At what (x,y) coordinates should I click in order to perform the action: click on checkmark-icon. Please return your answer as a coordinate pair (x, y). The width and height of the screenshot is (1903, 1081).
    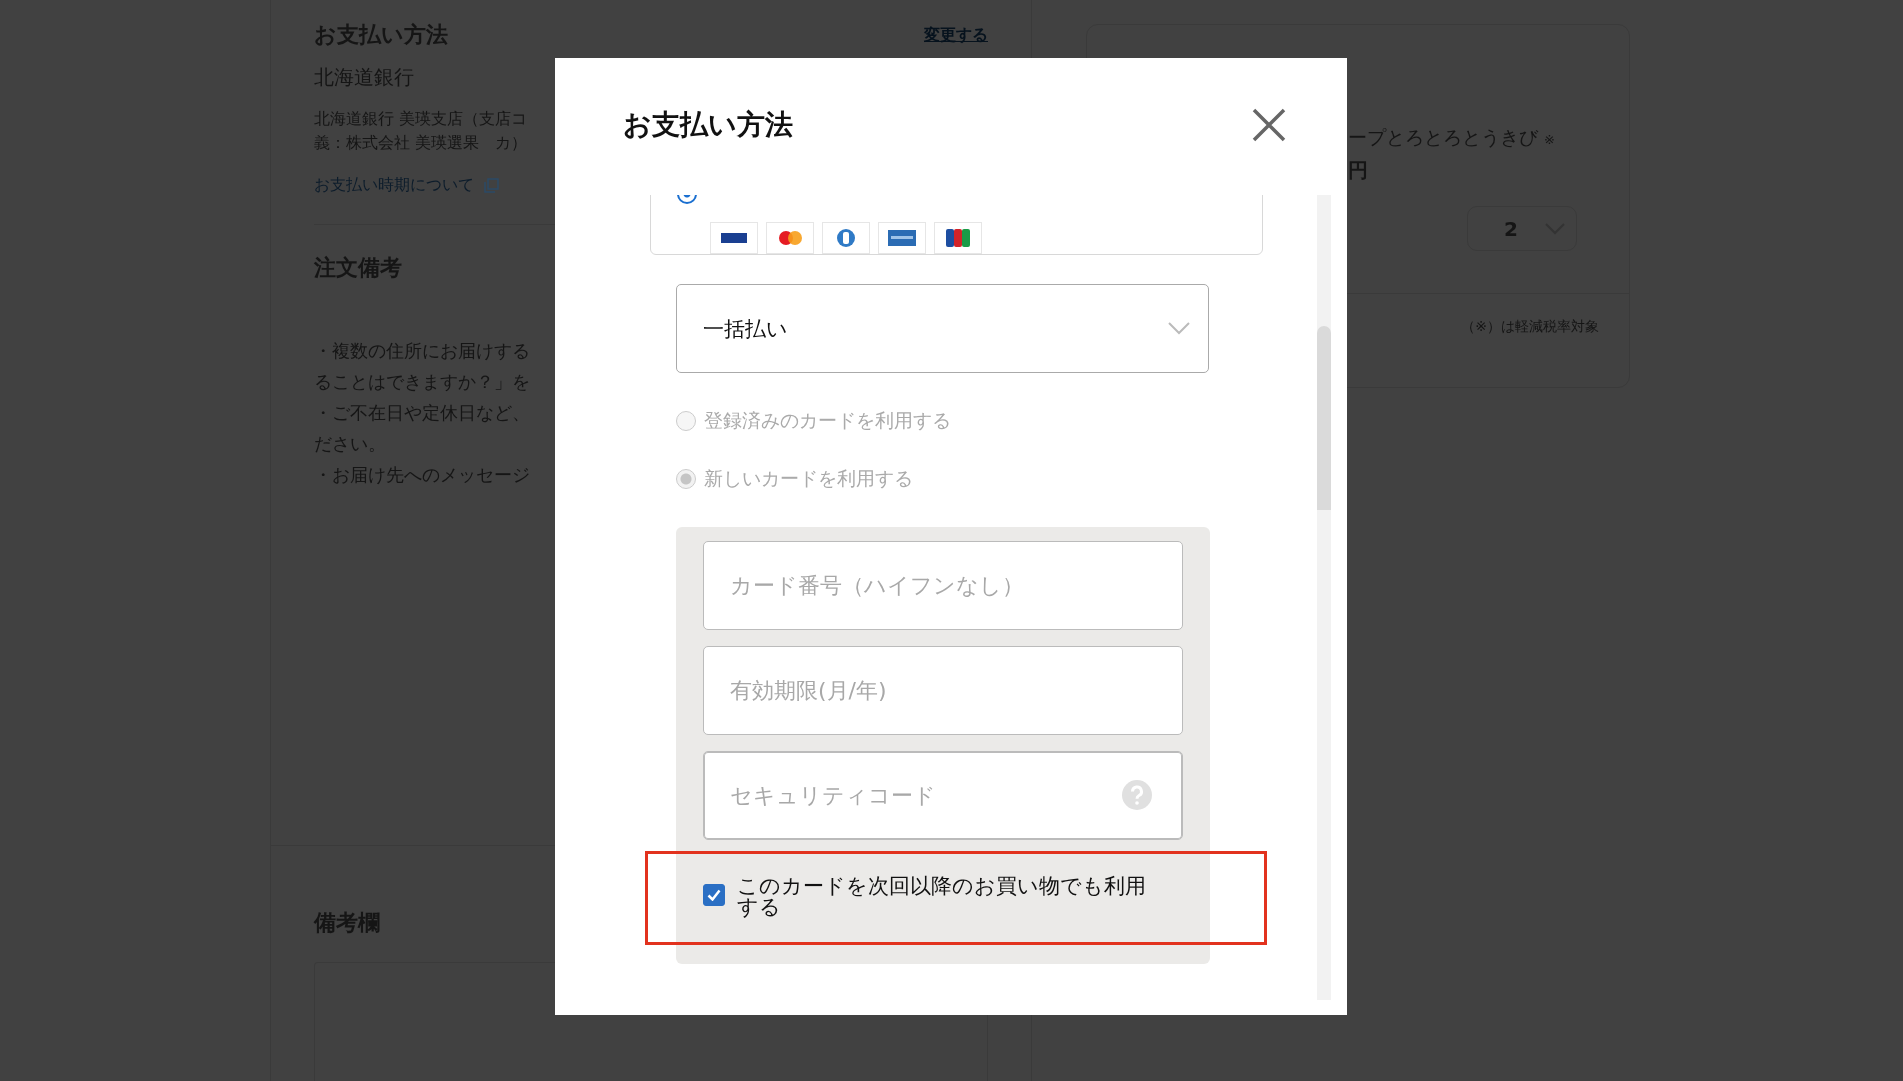
    Looking at the image, I should click on (714, 895).